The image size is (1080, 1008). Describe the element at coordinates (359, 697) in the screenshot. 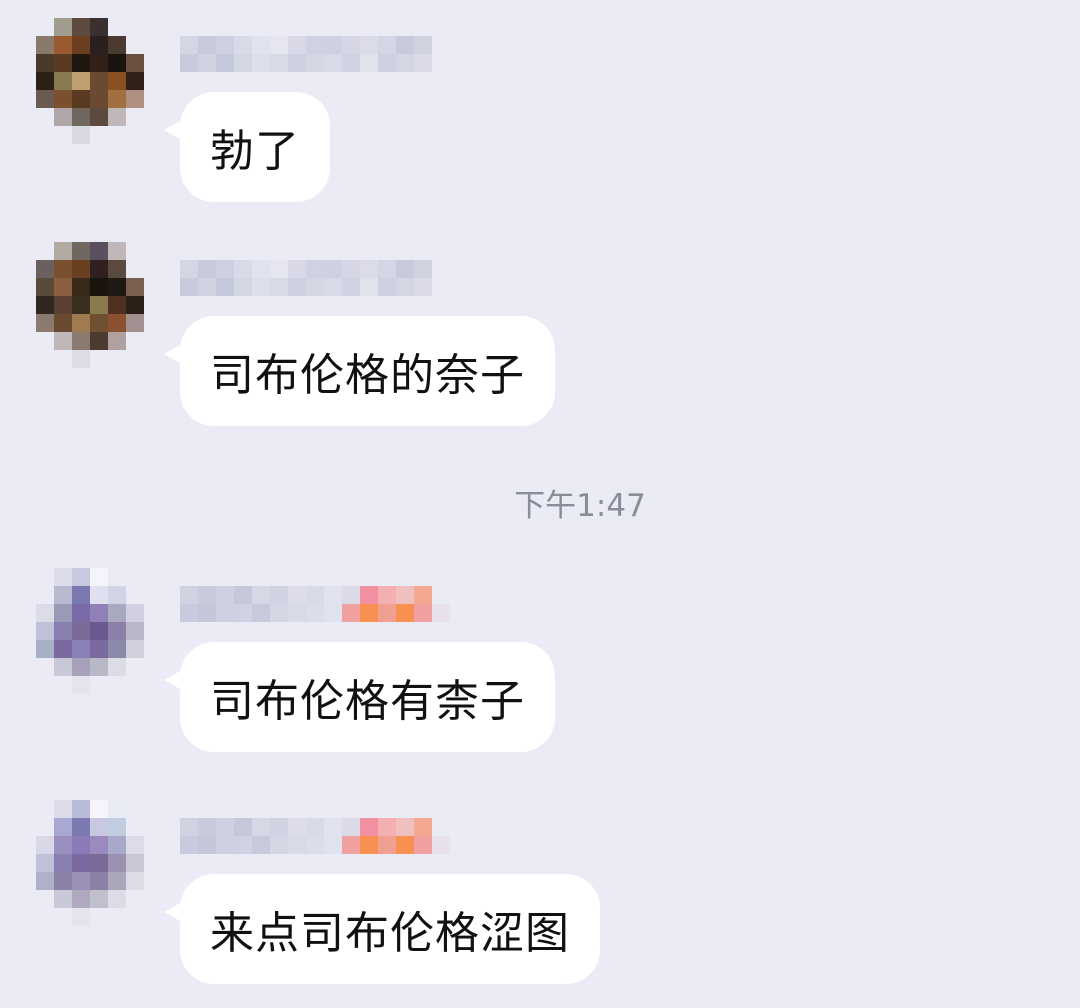

I see `message-bubble: 司布伦格有柰子` at that location.